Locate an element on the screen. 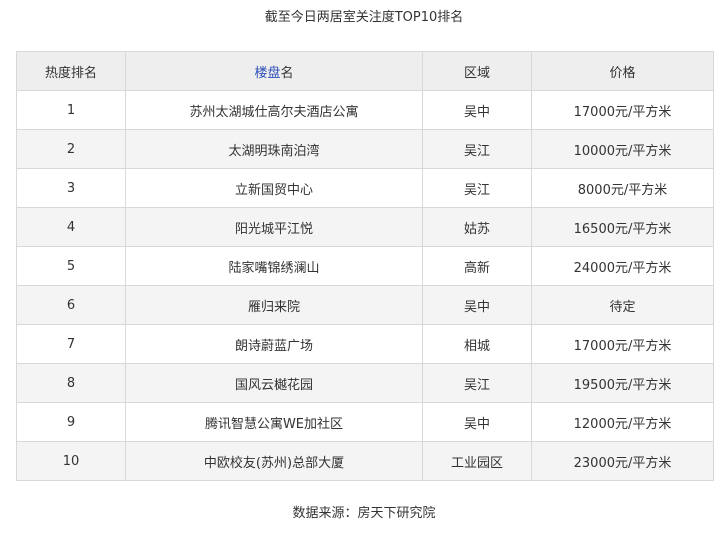  price-cell: 16500元/平方米 is located at coordinates (622, 227).